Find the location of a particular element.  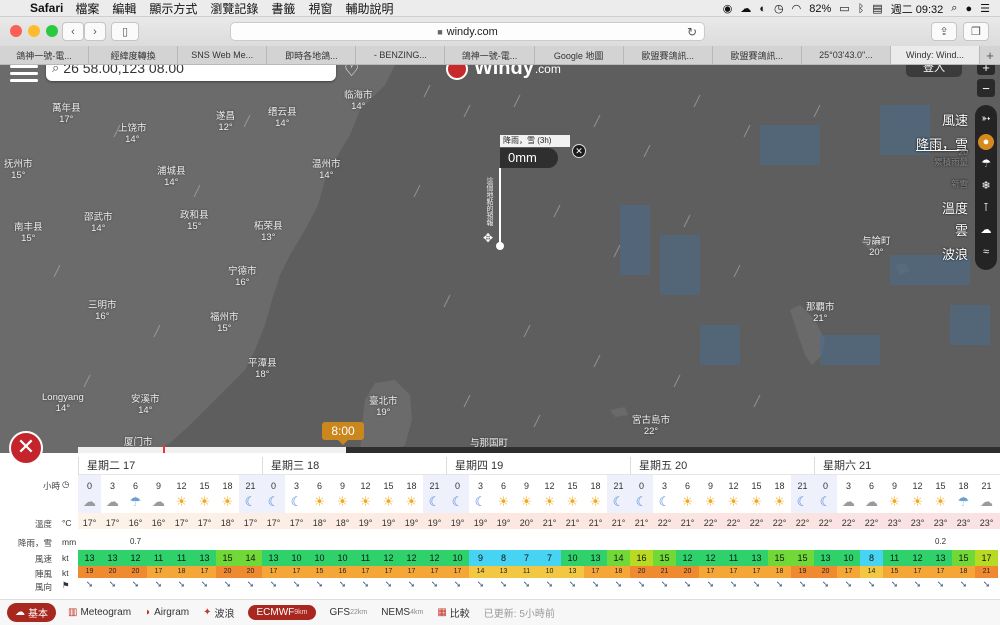

timemachine-icon: ◷ is located at coordinates (779, 8).